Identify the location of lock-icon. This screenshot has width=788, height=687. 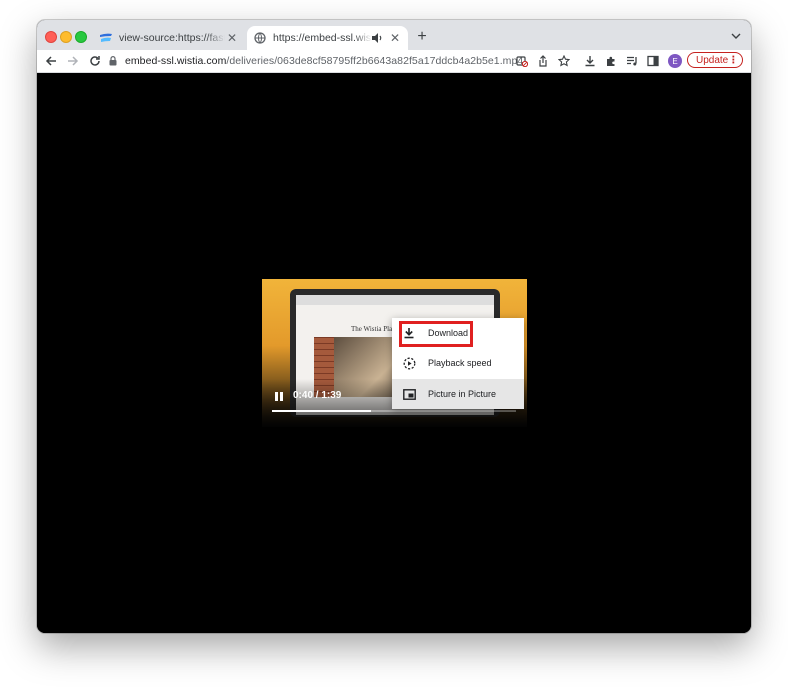
(114, 61).